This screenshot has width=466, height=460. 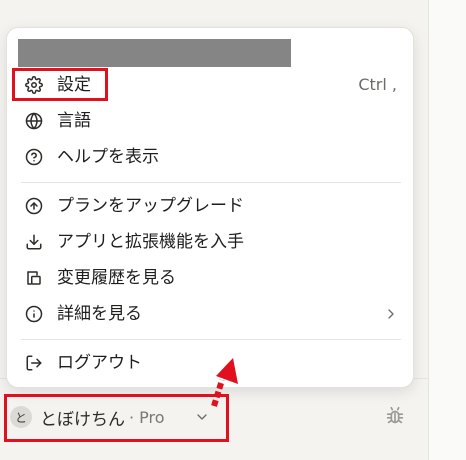 I want to click on menu-item-label: ヘルプを表示, so click(x=108, y=157).